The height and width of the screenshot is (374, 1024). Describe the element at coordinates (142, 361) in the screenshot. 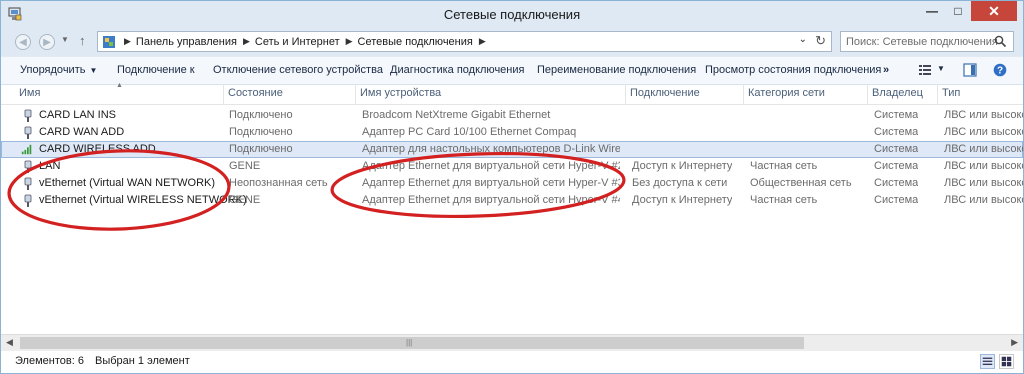

I see `selection-count: Выбран 1 элемент` at that location.